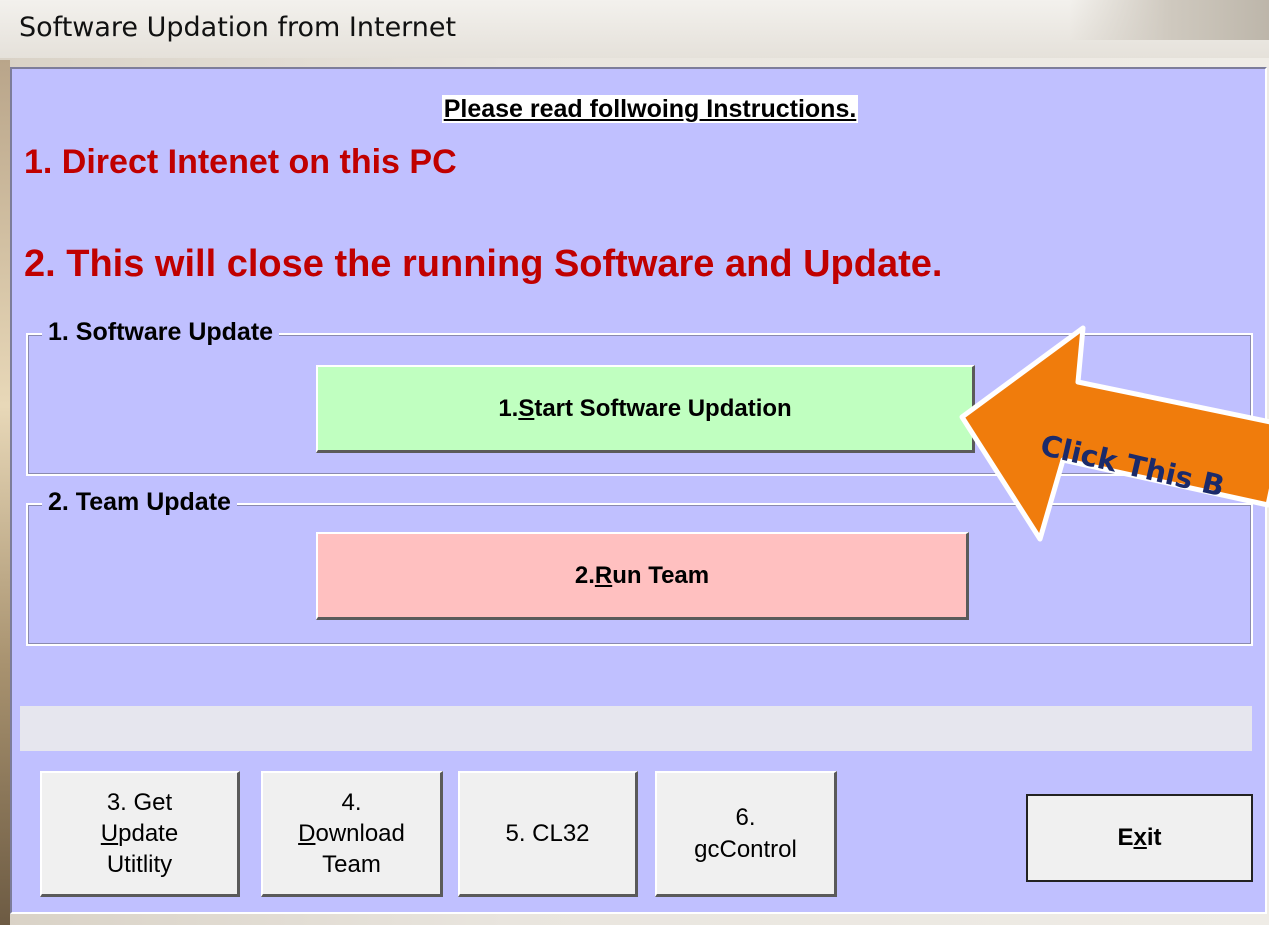  Describe the element at coordinates (1169, 20) in the screenshot. I see `title-bar-controls` at that location.